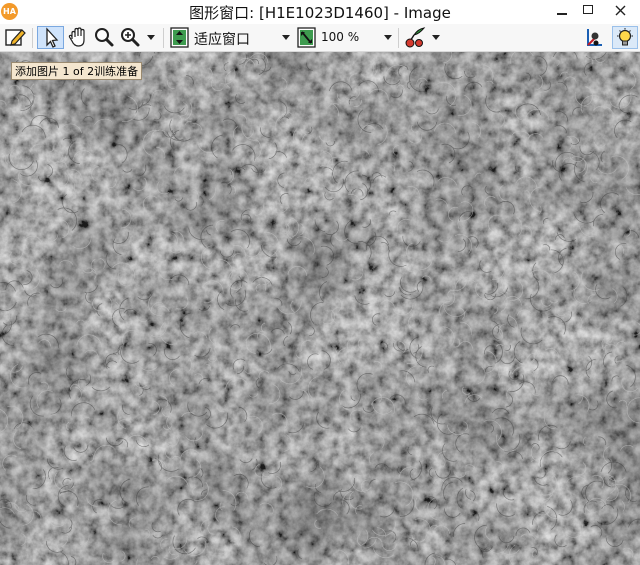 This screenshot has height=565, width=640. I want to click on fit-window-button, so click(180, 37).